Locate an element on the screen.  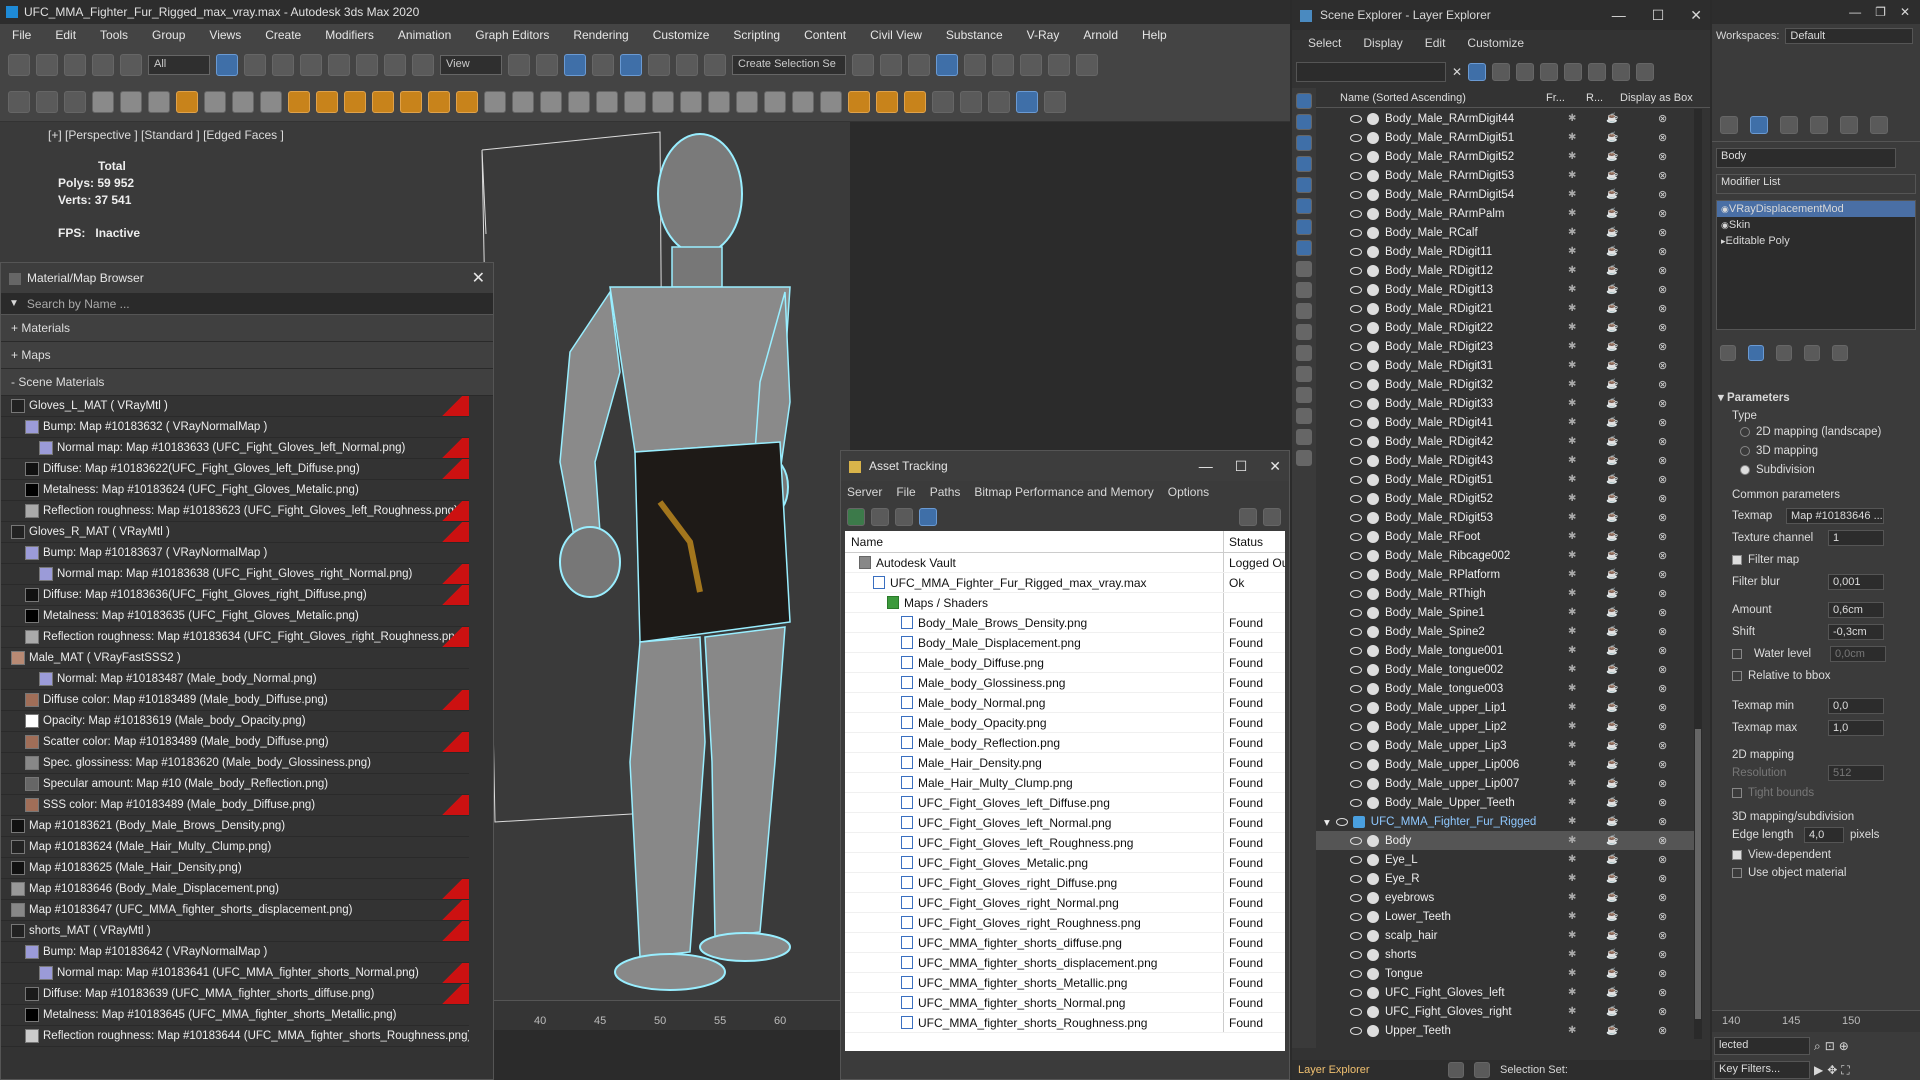
minimize-icon: — is located at coordinates (1206, 466).